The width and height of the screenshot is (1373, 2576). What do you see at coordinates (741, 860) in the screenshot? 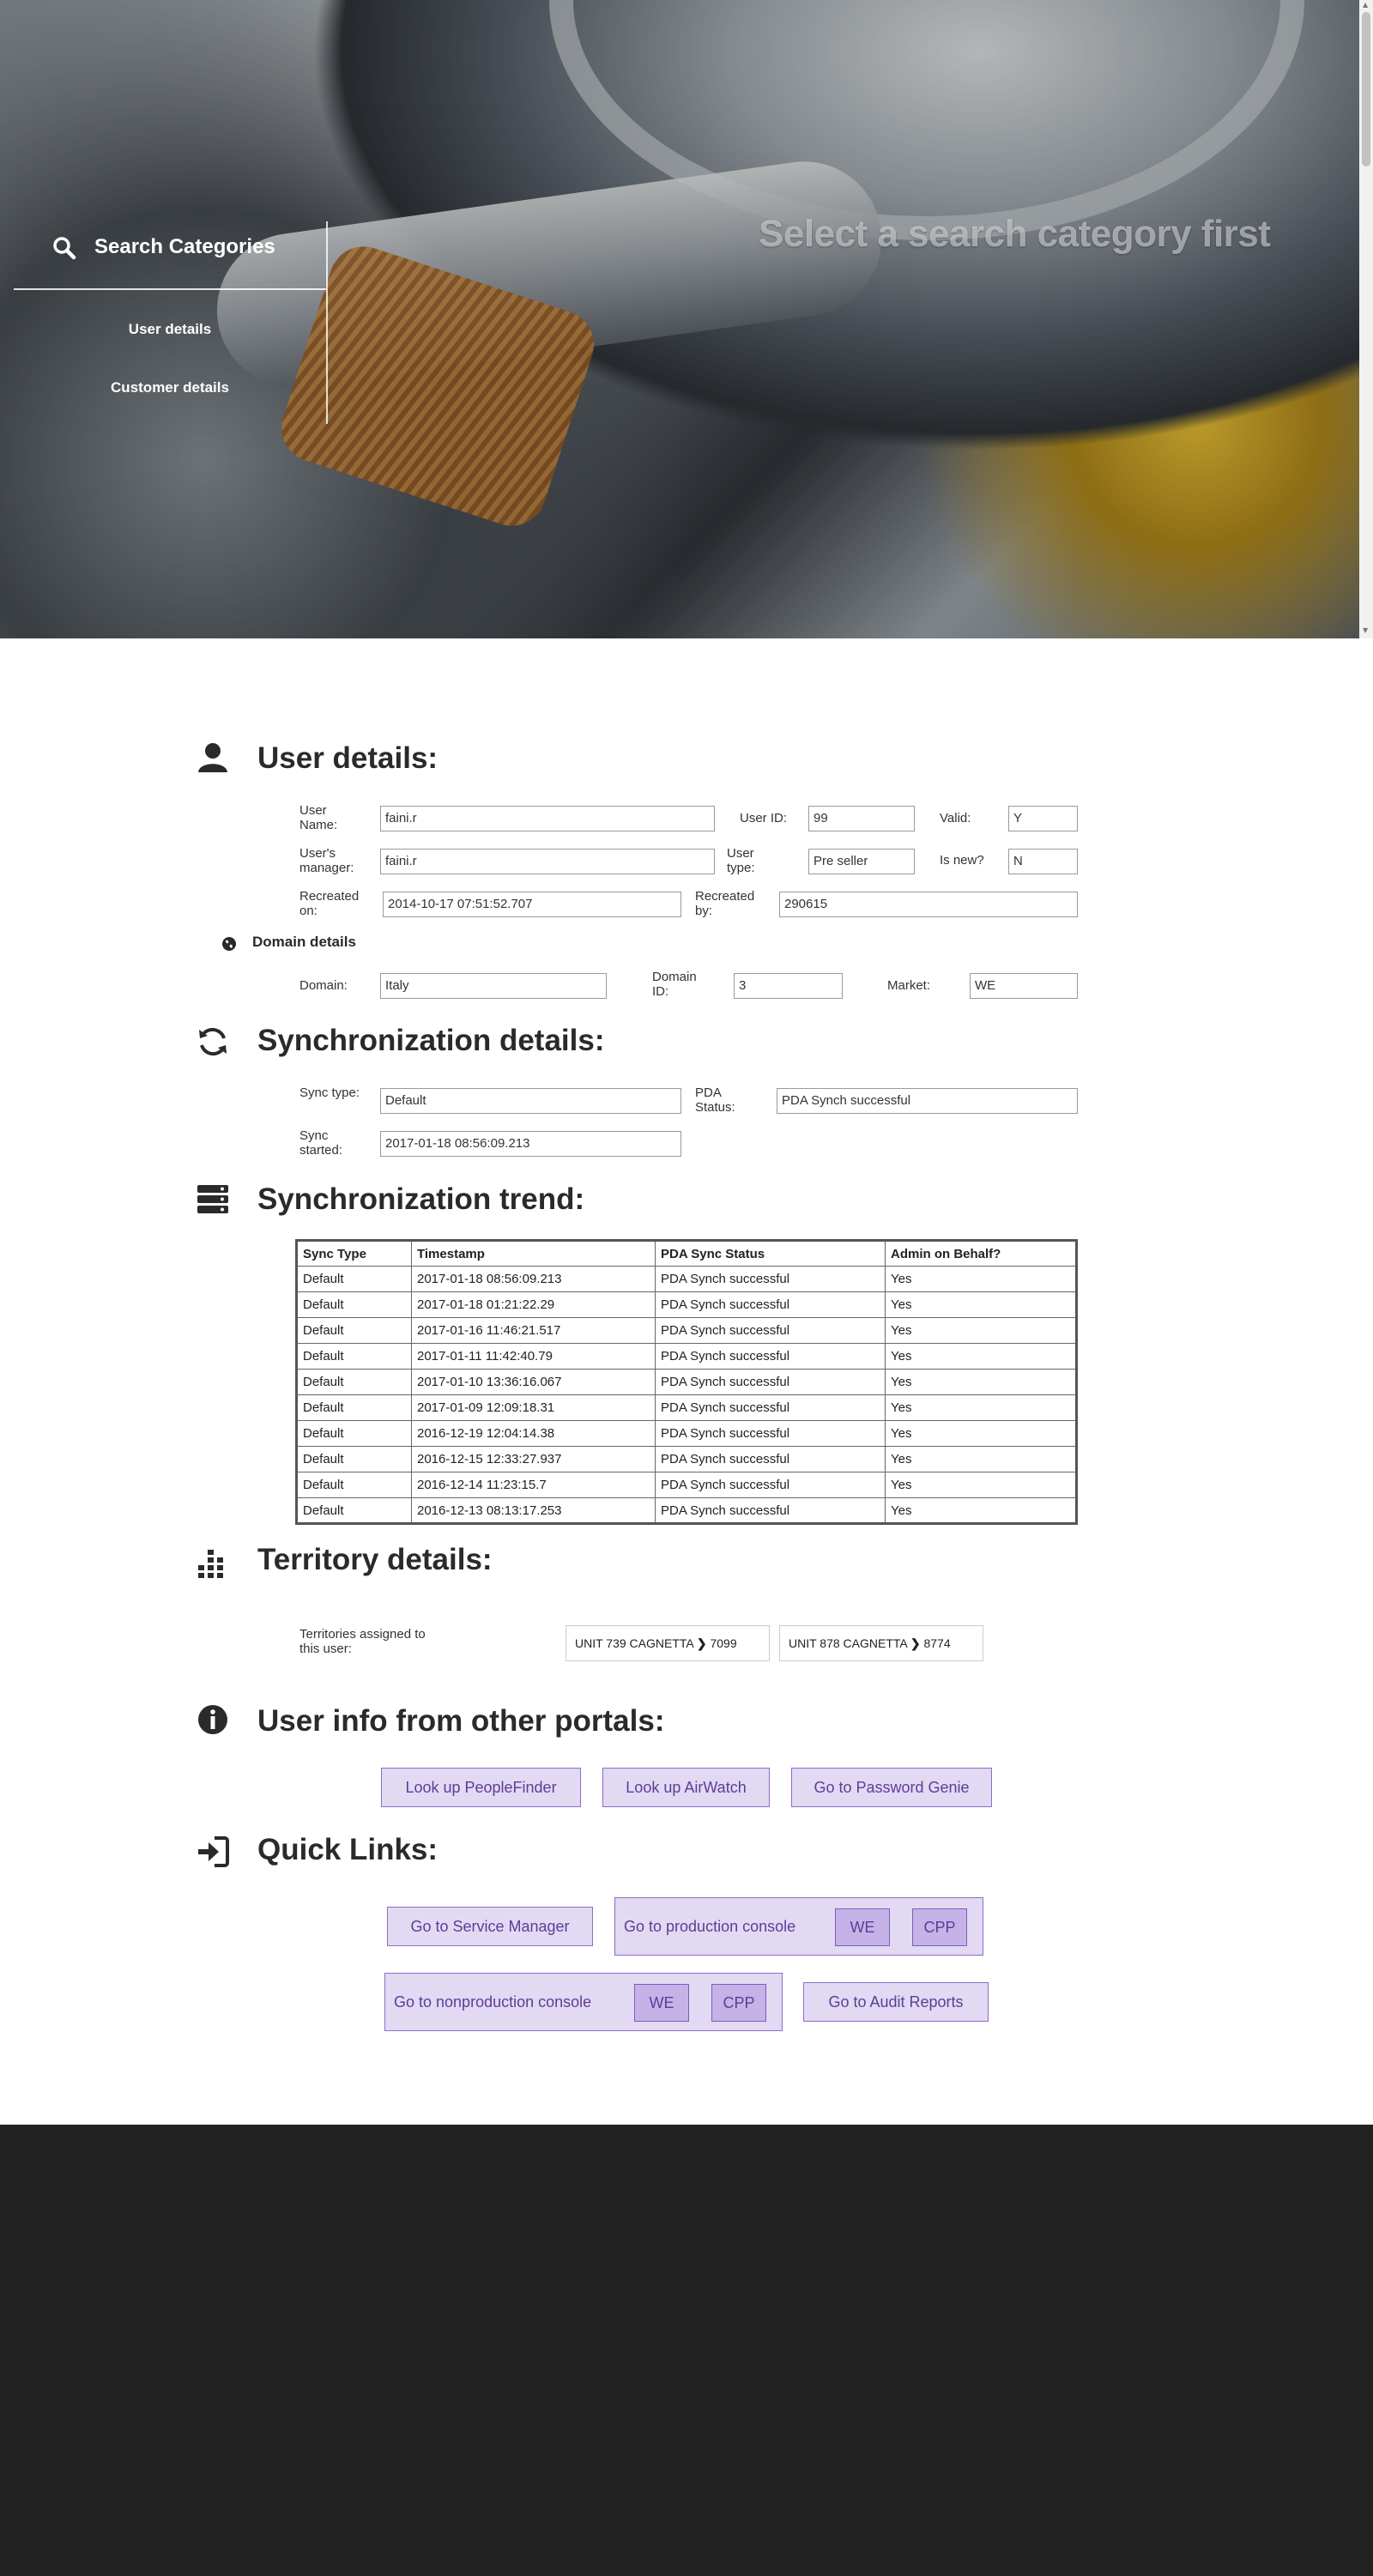
I see `user-type-label: User type:` at bounding box center [741, 860].